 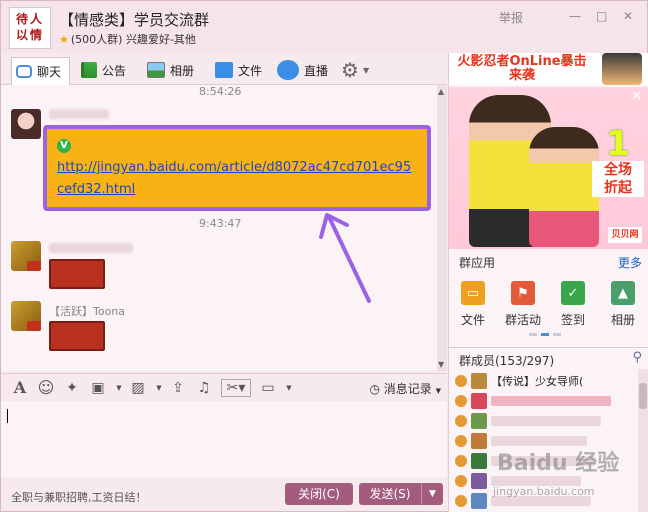 I want to click on close-window-button: ✕, so click(x=628, y=16).